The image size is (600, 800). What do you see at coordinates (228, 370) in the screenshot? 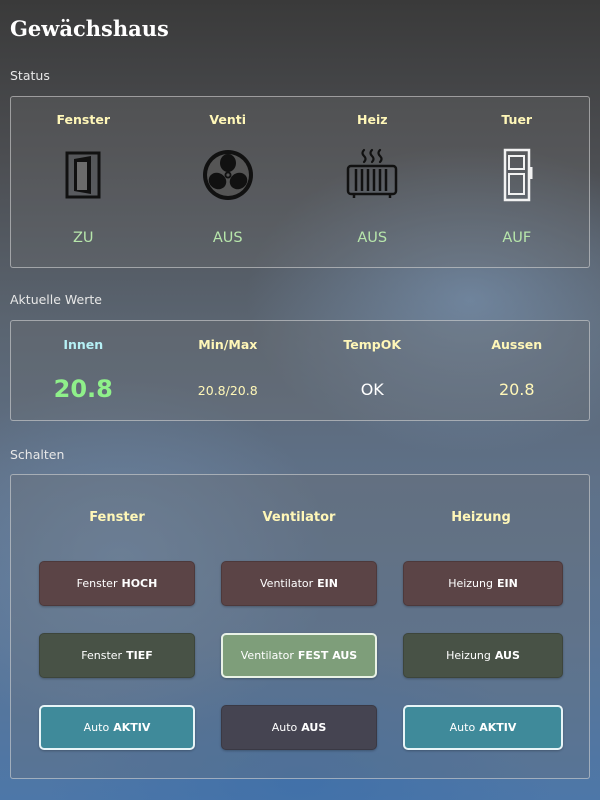
I see `value-minmax: Min/Max 20.8/20.8` at bounding box center [228, 370].